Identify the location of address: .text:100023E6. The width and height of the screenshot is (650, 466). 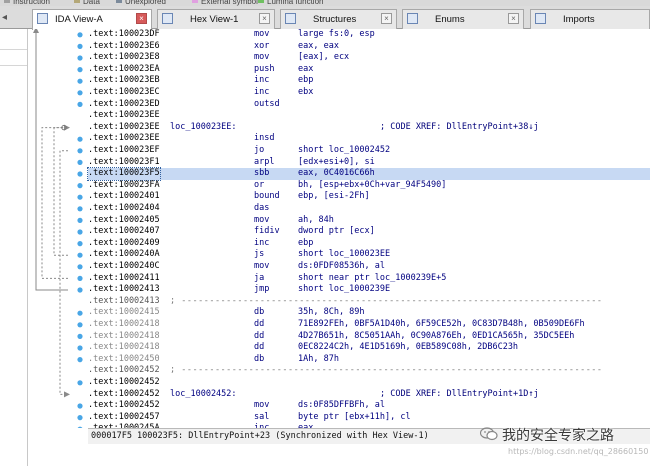
(124, 45).